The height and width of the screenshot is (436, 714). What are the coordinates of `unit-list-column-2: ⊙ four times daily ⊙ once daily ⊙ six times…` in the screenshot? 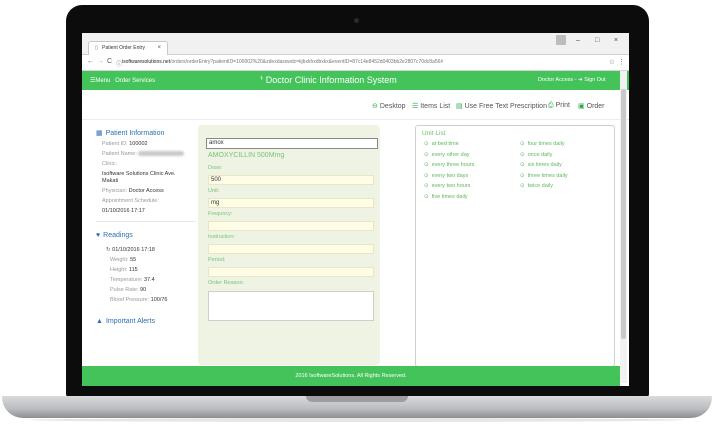 It's located at (544, 167).